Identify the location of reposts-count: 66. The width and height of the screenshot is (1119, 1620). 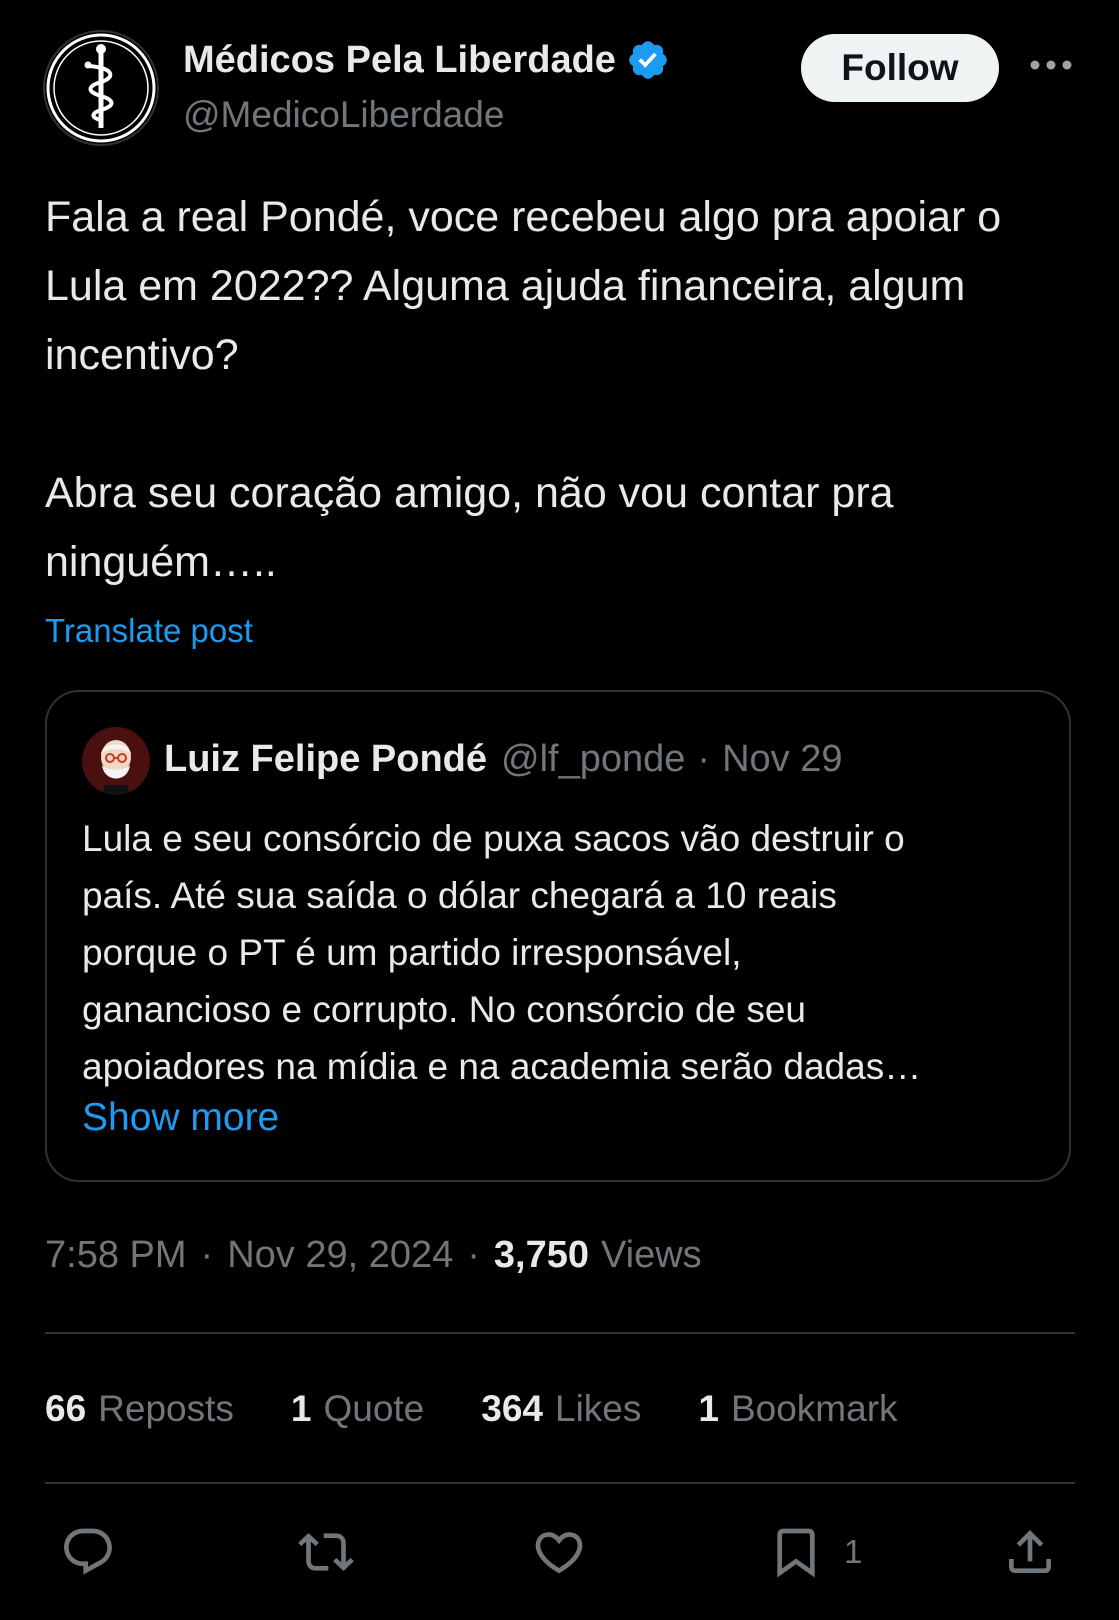
(66, 1408).